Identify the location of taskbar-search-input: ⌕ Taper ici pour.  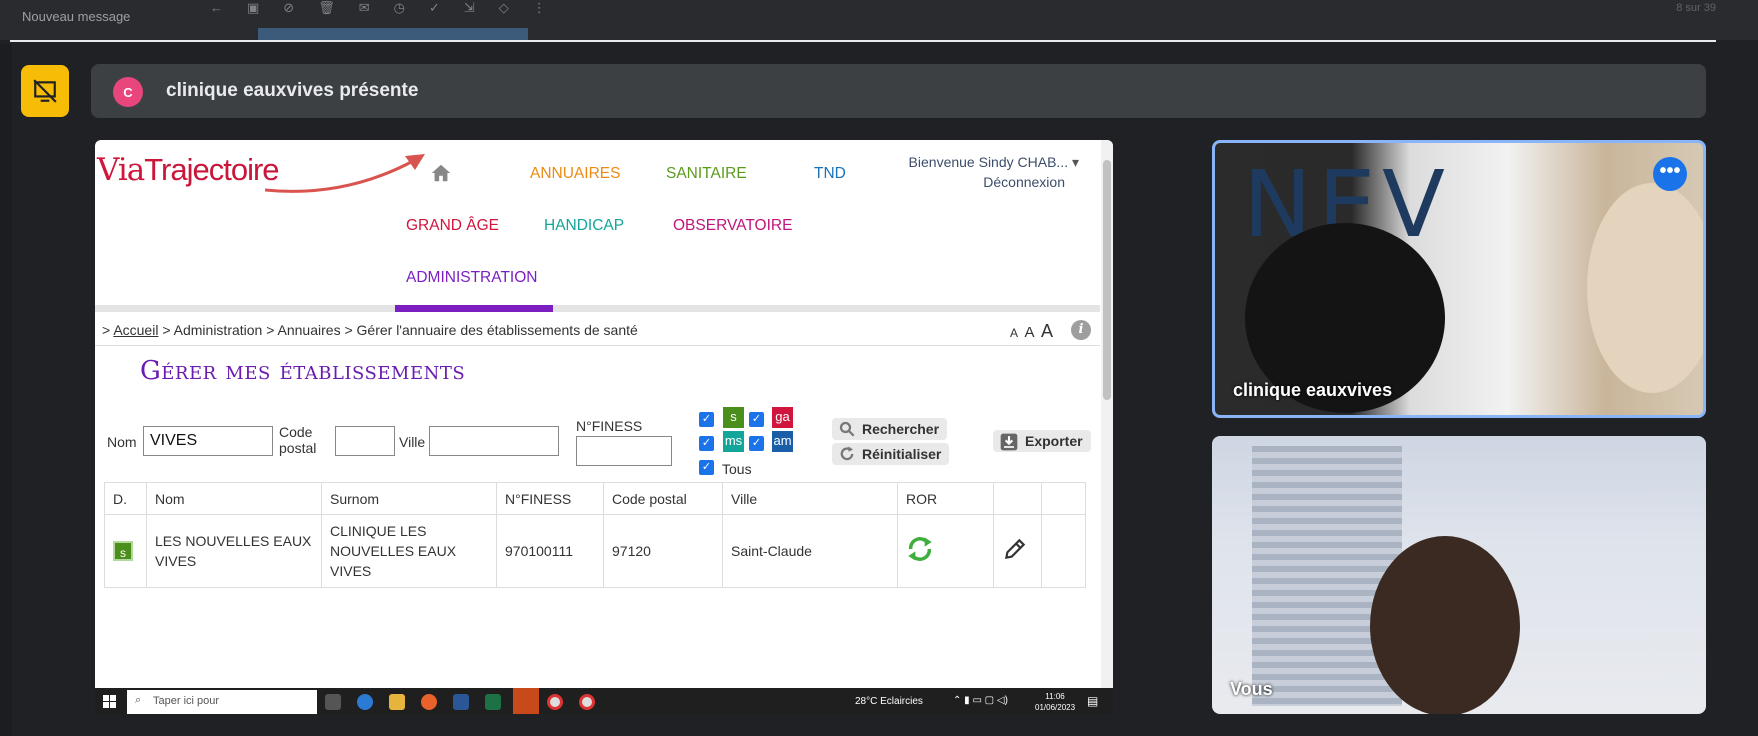
(222, 702).